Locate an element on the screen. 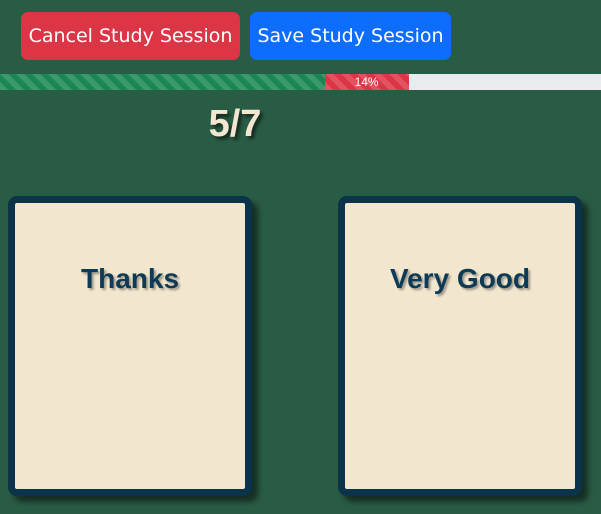 This screenshot has width=601, height=514. flashcard-right-label: Very Good is located at coordinates (460, 278).